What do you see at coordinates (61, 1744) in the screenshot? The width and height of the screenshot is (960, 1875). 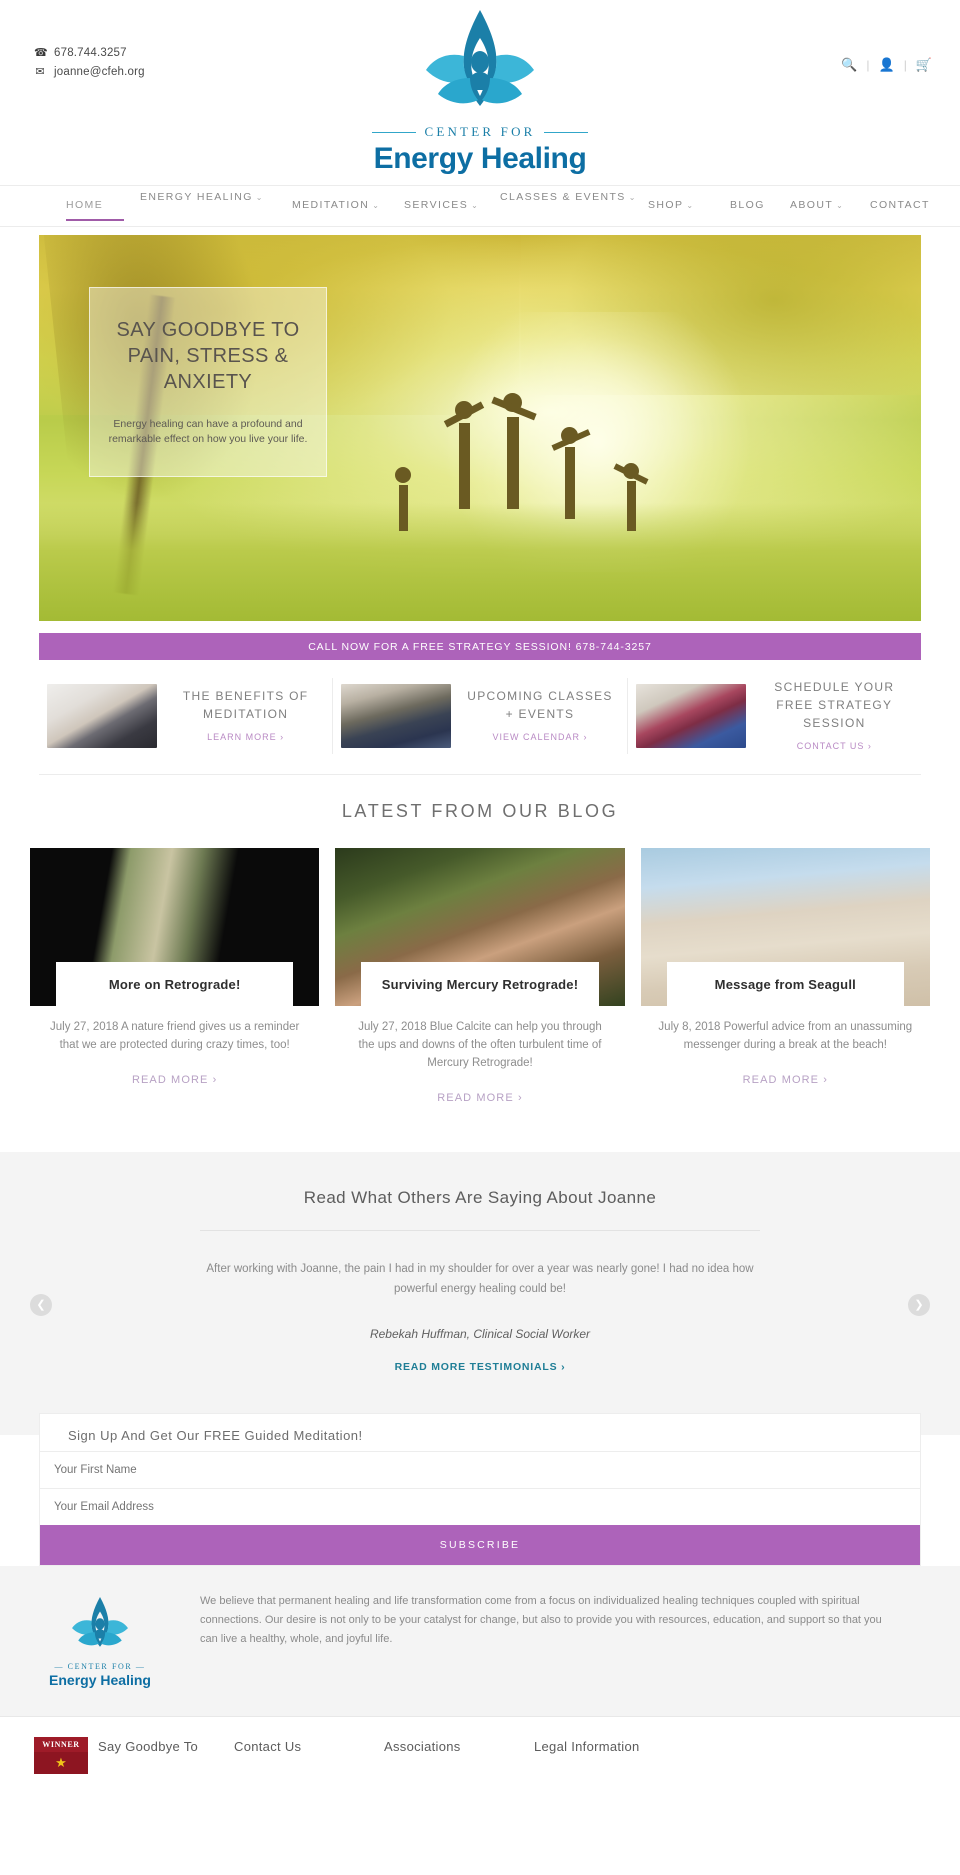 I see `award-badge-label: WINNER` at bounding box center [61, 1744].